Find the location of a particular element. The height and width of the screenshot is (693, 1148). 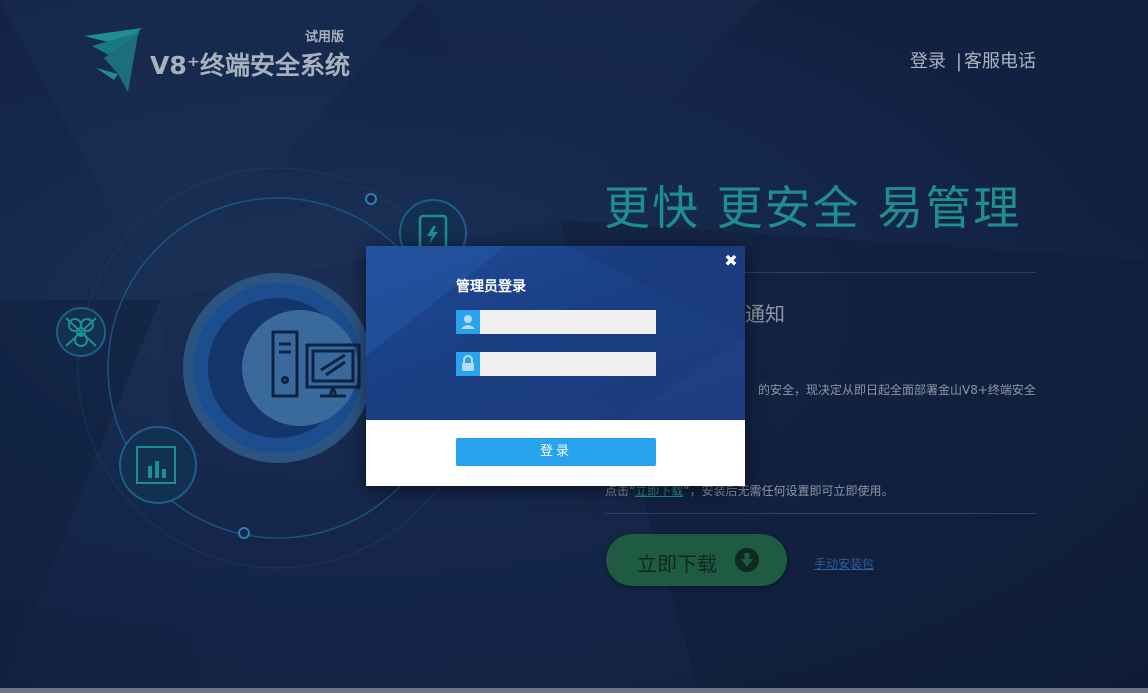

instruction-suffix: ”，安装后无需任何设置即可立即使用。 is located at coordinates (788, 491).